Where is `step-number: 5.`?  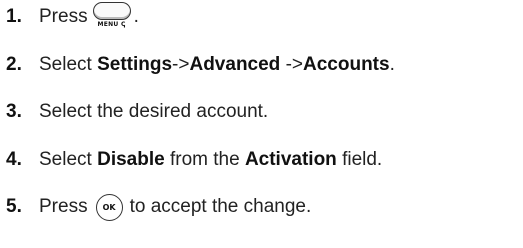
step-number: 5. is located at coordinates (14, 206).